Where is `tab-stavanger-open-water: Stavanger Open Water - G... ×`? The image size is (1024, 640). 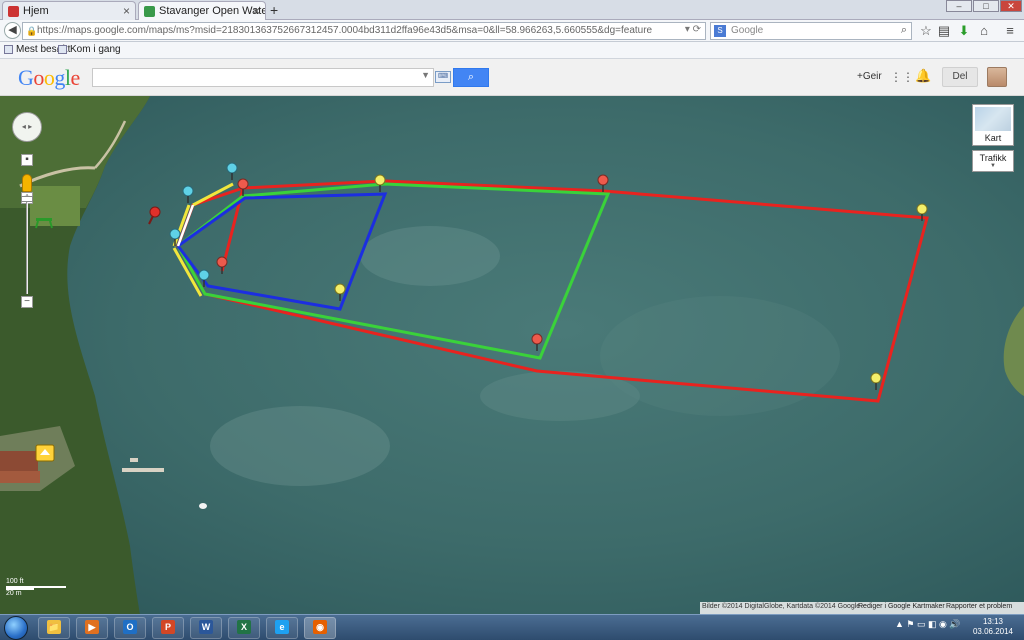
tab-stavanger-open-water: Stavanger Open Water - G... × is located at coordinates (202, 10).